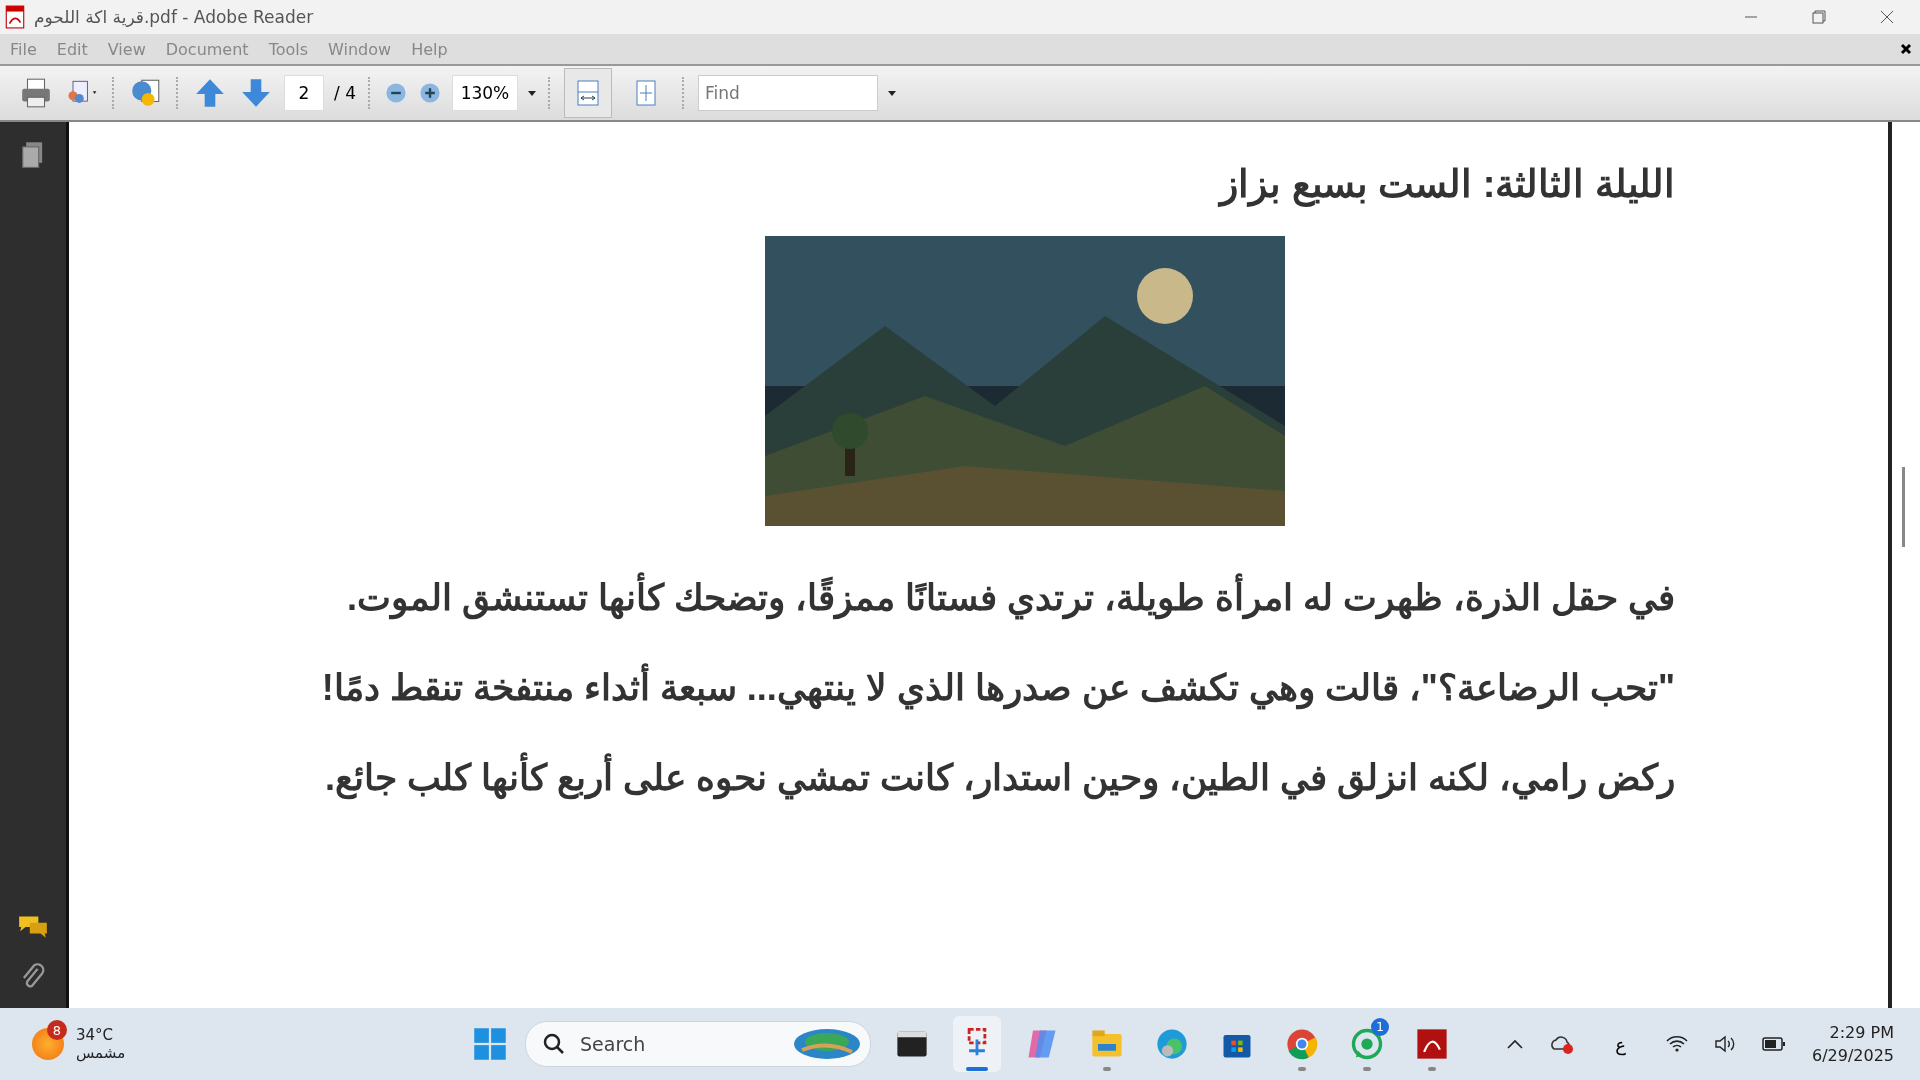  I want to click on start-icon, so click(490, 1044).